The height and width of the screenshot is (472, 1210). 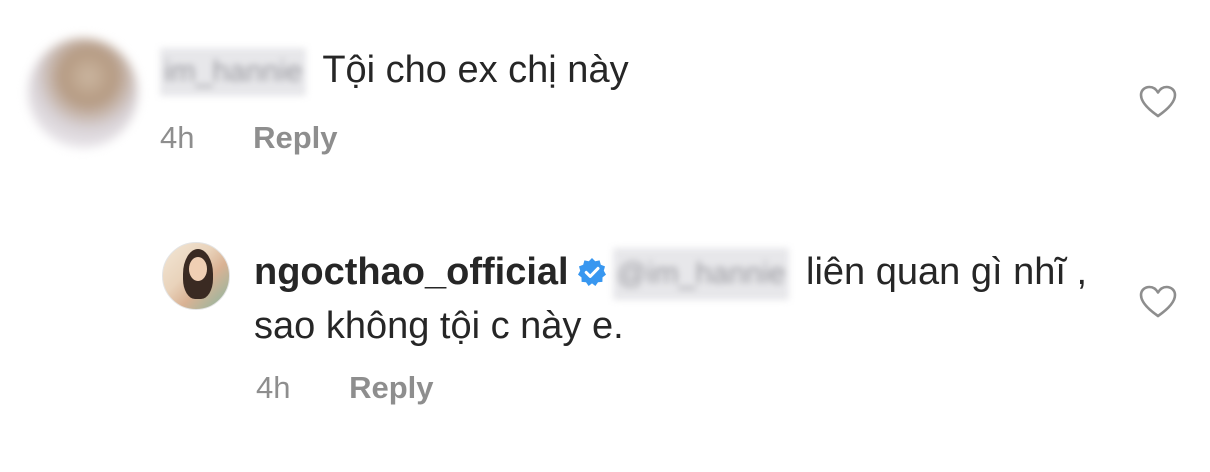 I want to click on commenter-username-blurred: im_hannie, so click(x=233, y=71).